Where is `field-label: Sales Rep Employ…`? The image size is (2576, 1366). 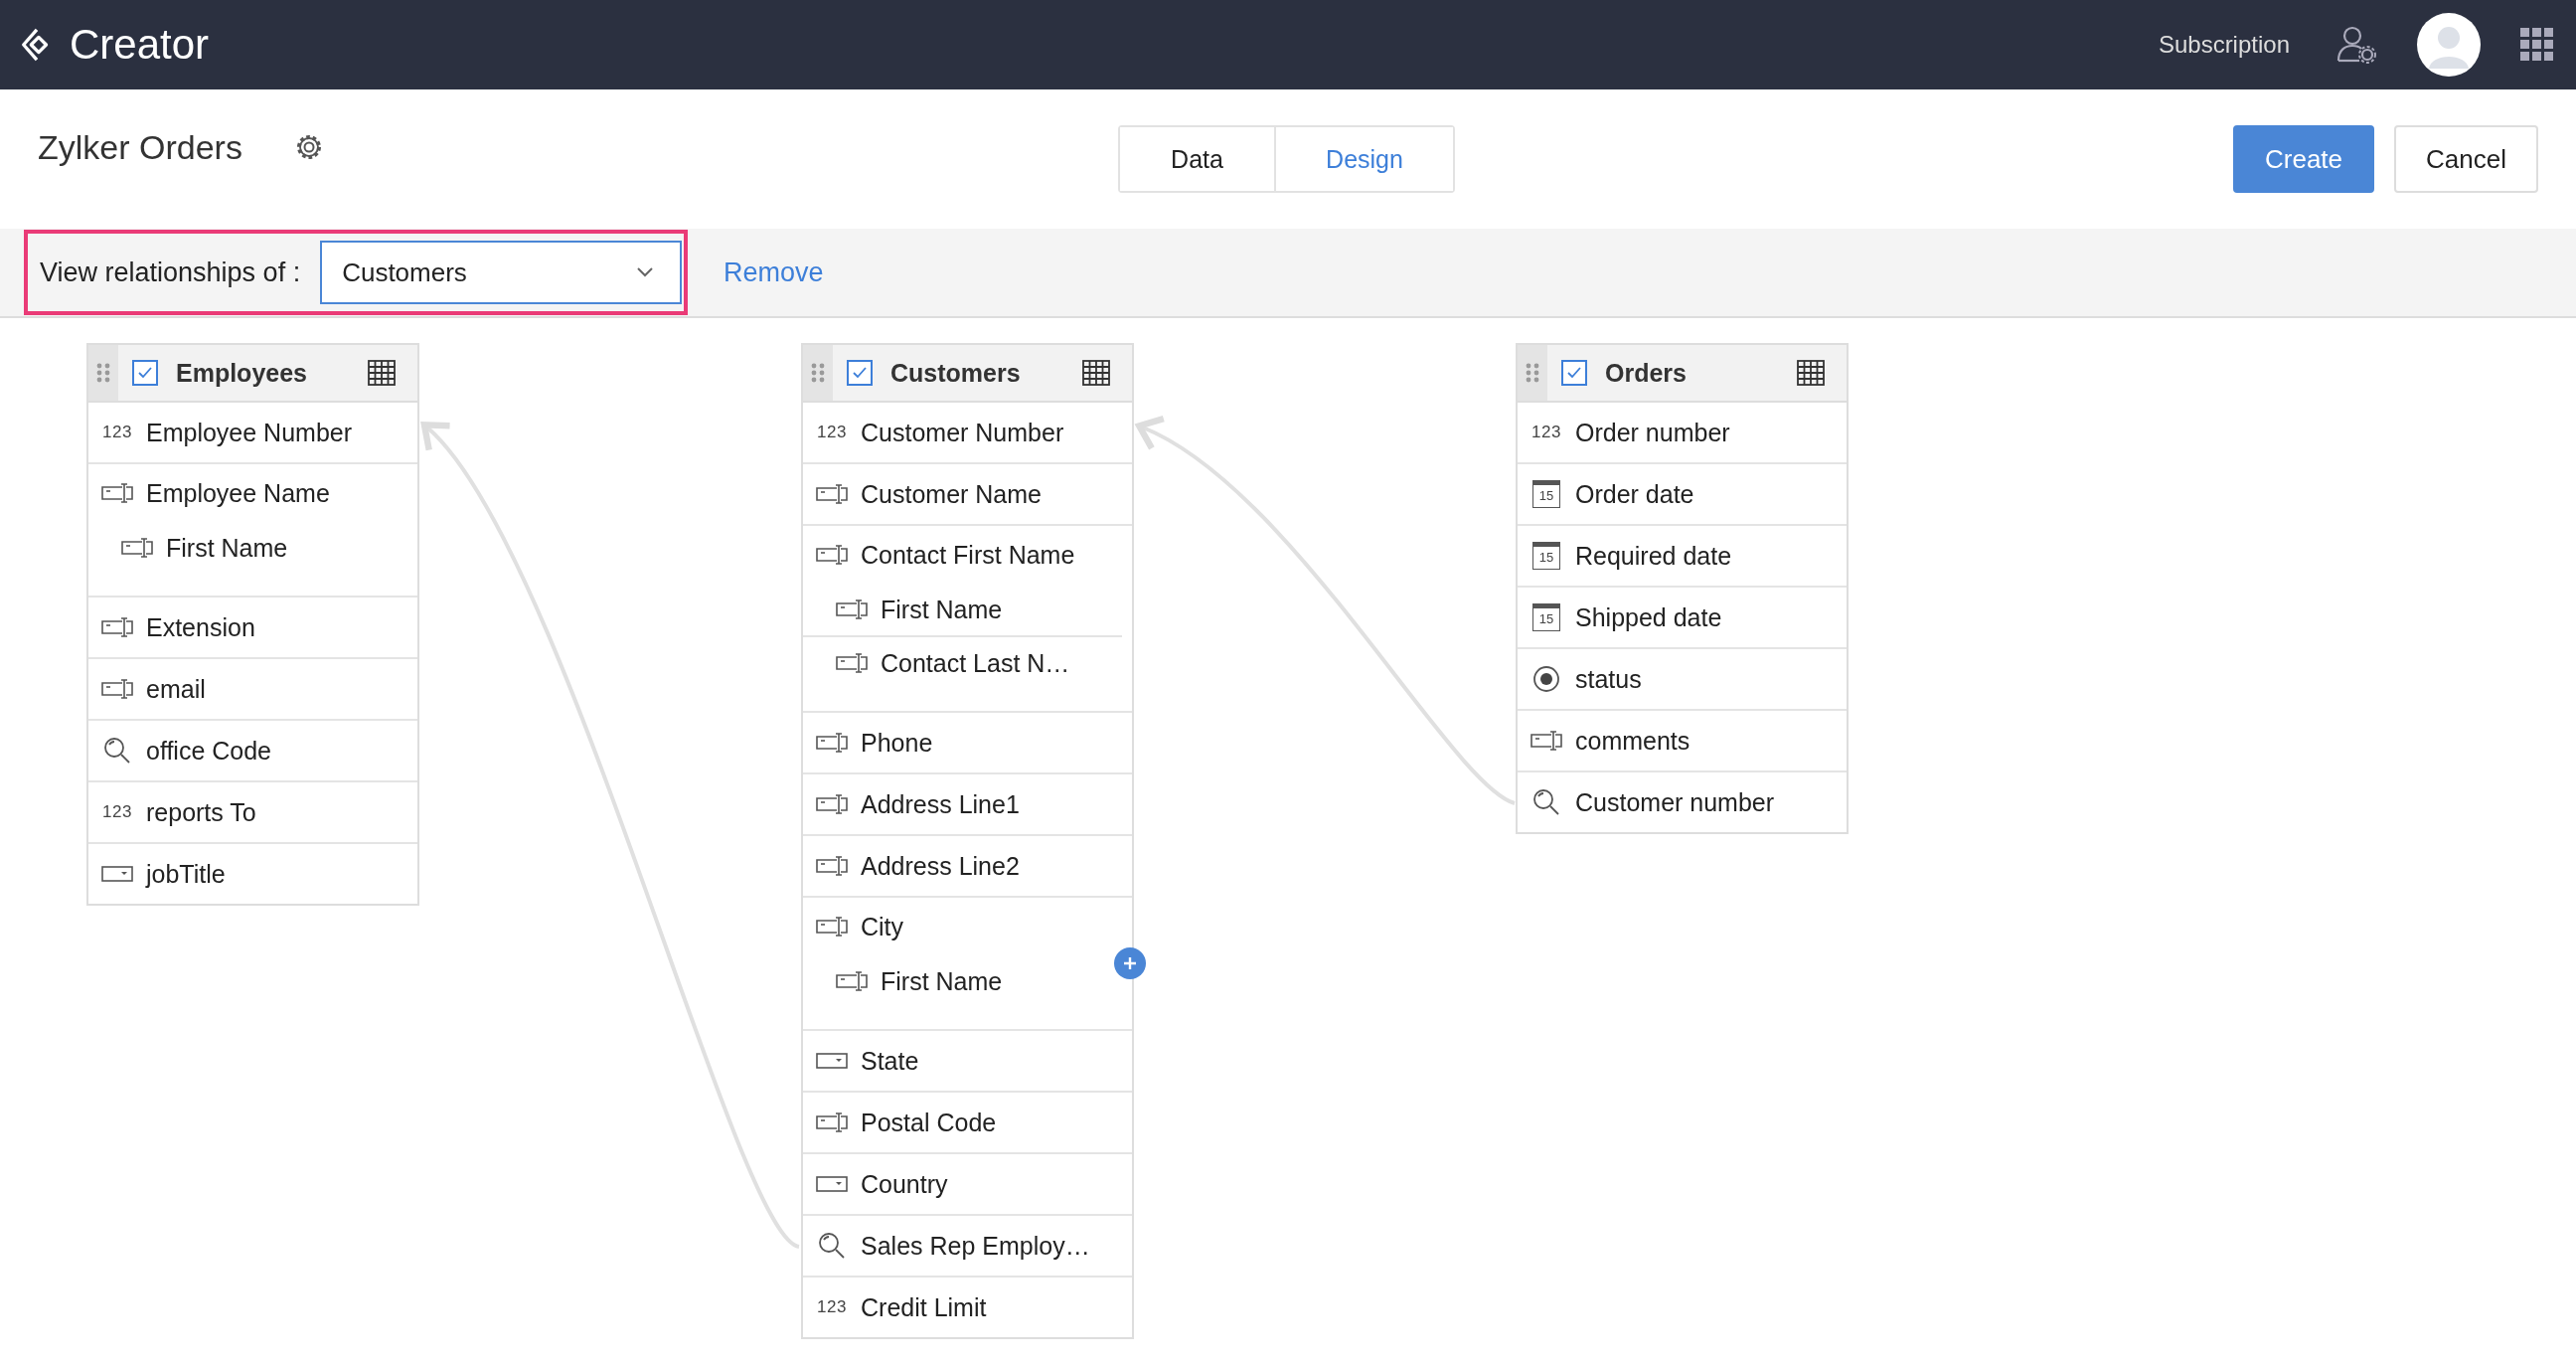
field-label: Sales Rep Employ… is located at coordinates (975, 1246).